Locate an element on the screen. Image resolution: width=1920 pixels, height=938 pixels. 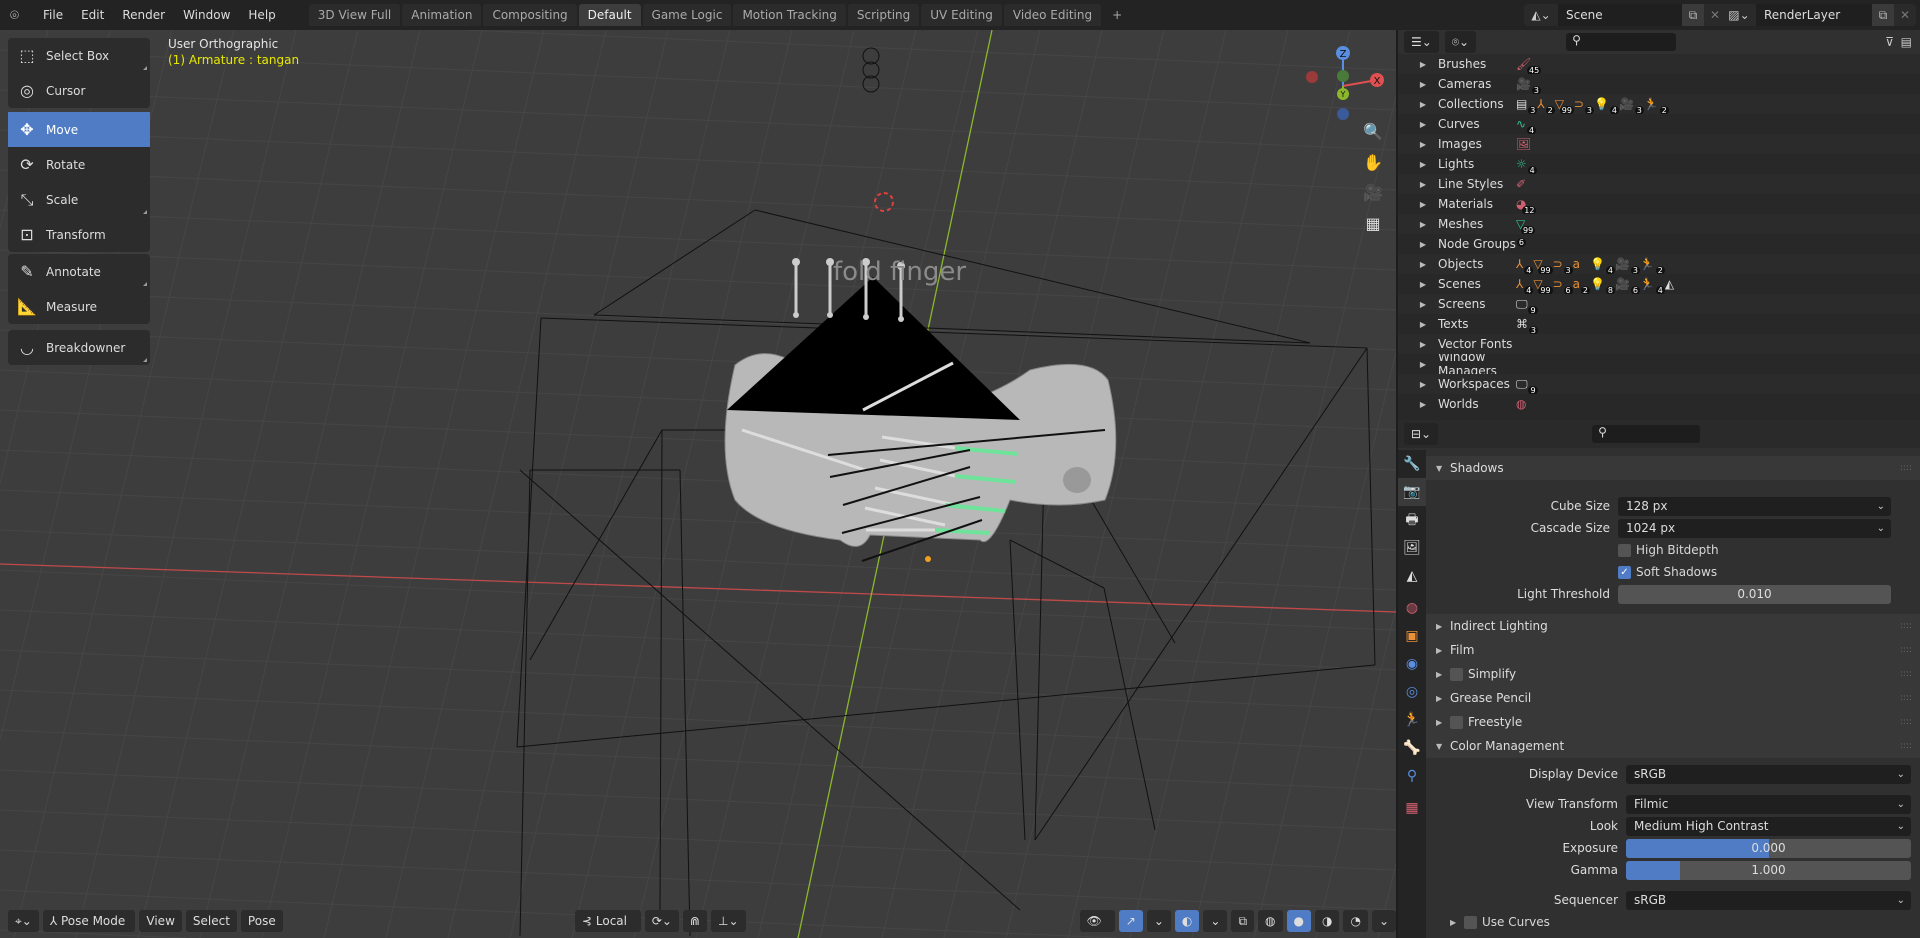
tab-scripting: Scripting is located at coordinates (883, 15).